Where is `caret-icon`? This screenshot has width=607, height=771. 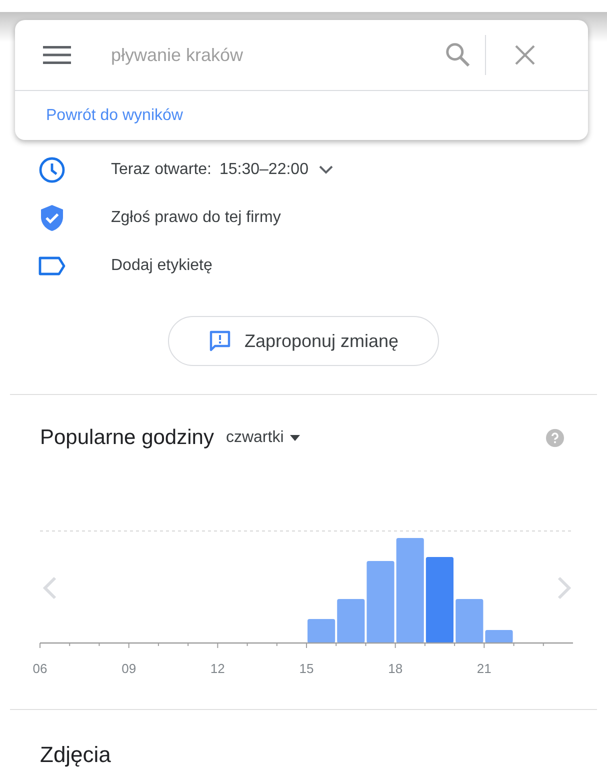
caret-icon is located at coordinates (295, 438).